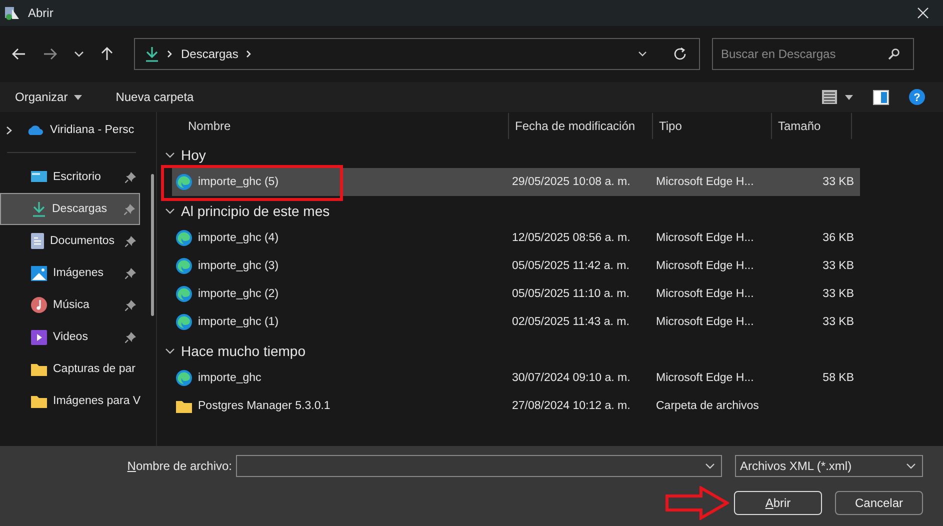 The width and height of the screenshot is (943, 526). What do you see at coordinates (179, 466) in the screenshot?
I see `field-label: Nombre de archivo:` at bounding box center [179, 466].